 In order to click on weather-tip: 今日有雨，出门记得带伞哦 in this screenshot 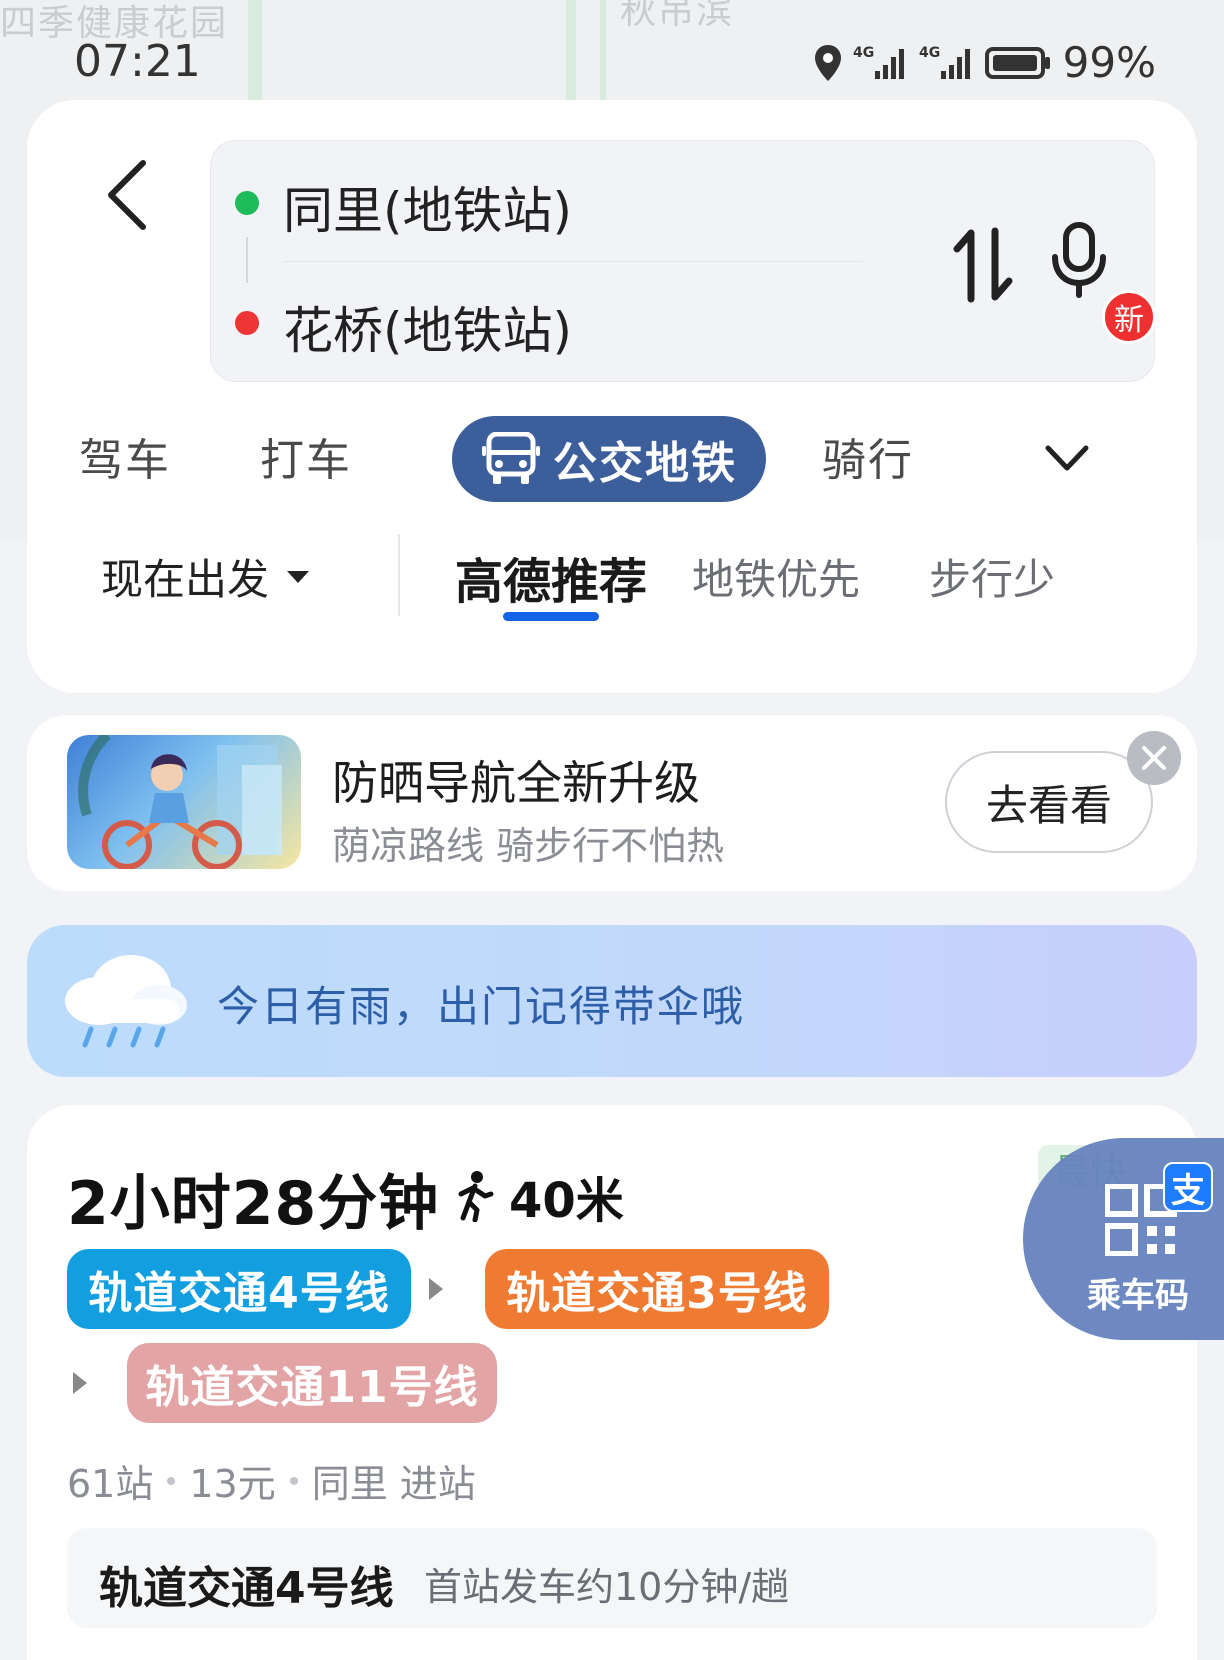, I will do `click(612, 1001)`.